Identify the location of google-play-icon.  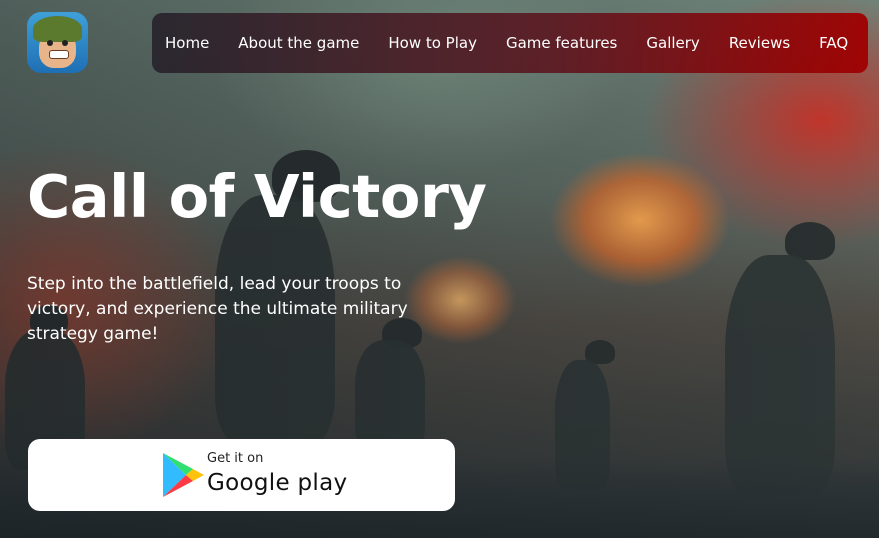
(183, 475).